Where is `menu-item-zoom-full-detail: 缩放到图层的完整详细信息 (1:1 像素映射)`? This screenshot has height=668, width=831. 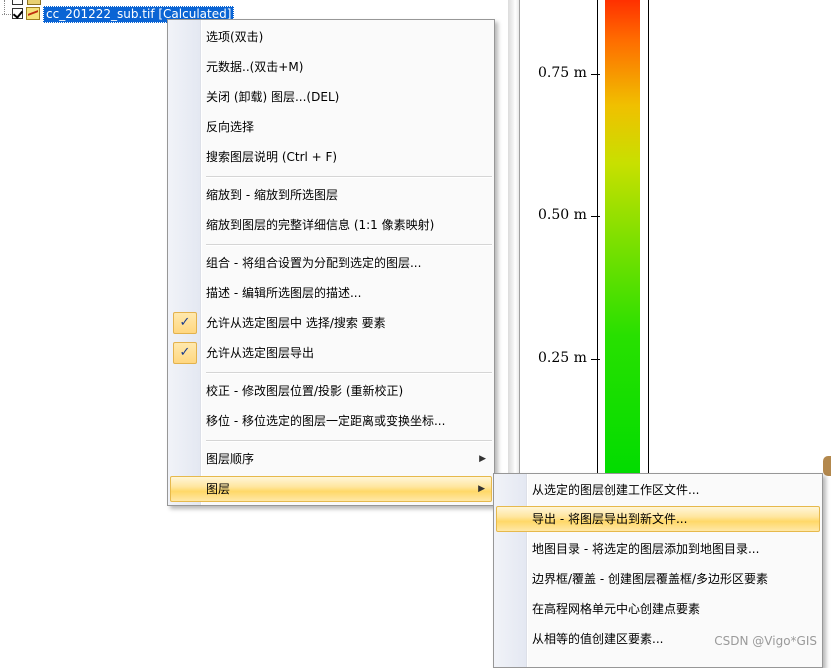 menu-item-zoom-full-detail: 缩放到图层的完整详细信息 (1:1 像素映射) is located at coordinates (331, 225).